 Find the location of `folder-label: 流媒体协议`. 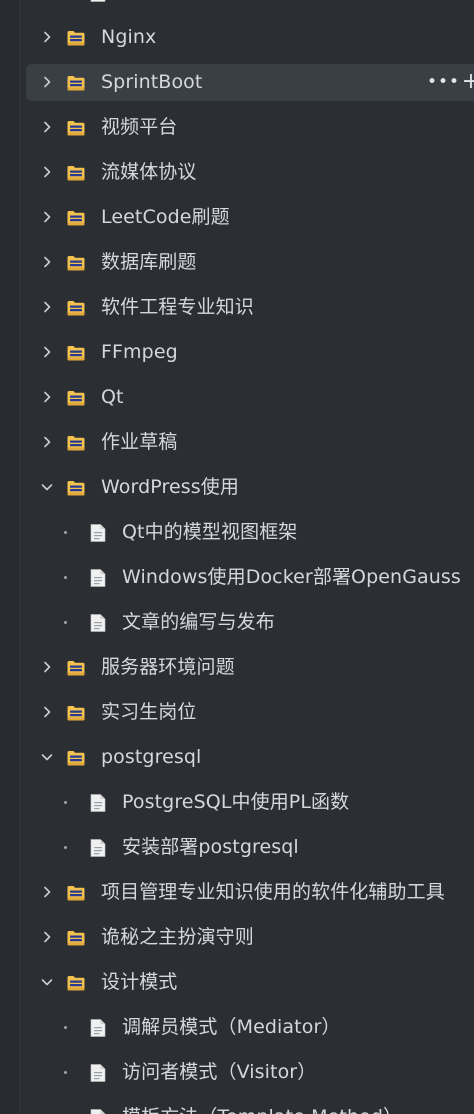

folder-label: 流媒体协议 is located at coordinates (149, 172).